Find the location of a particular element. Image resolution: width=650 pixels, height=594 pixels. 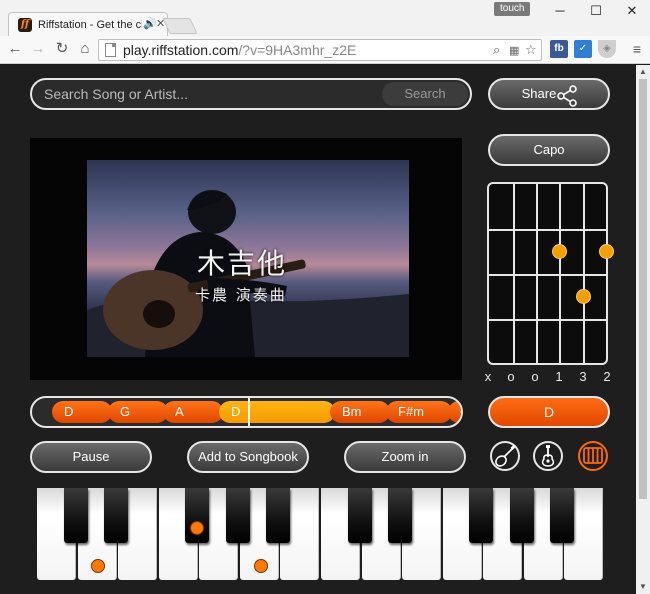

video-subtitle-overlay: 卡農 演奏曲 is located at coordinates (241, 295).